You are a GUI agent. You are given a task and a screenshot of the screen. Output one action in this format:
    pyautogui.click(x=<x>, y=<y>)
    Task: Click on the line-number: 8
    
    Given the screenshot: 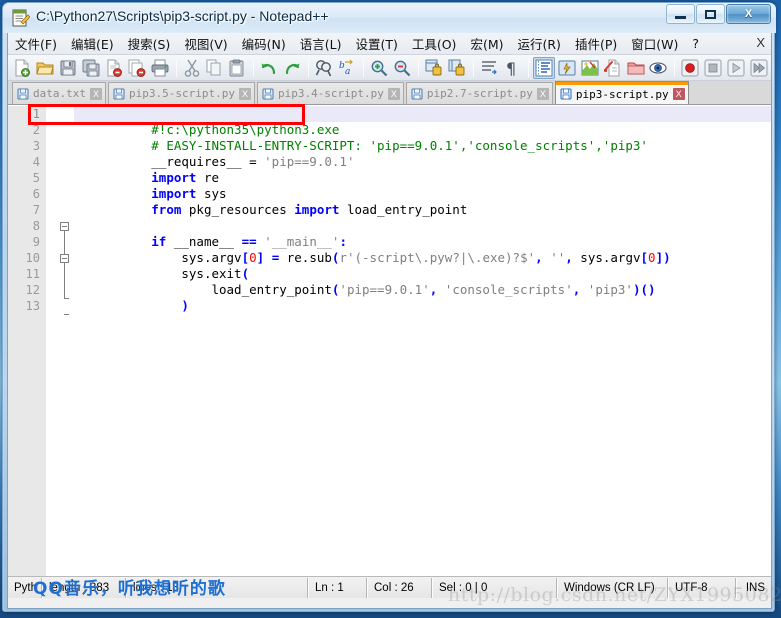 What is the action you would take?
    pyautogui.click(x=36, y=226)
    